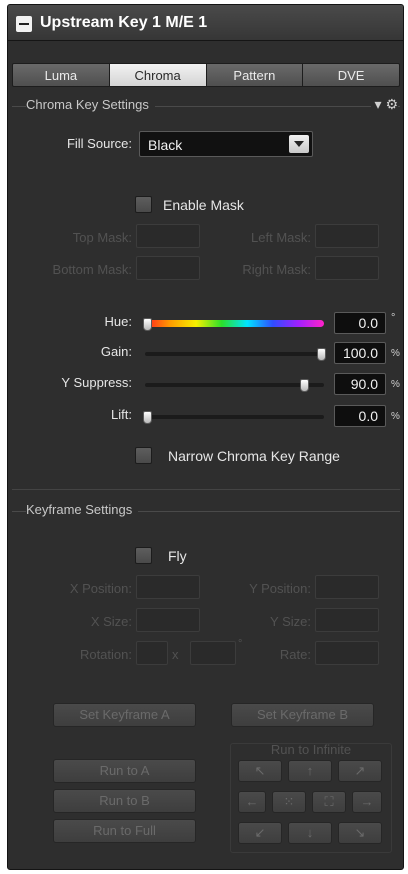 This screenshot has width=408, height=874. What do you see at coordinates (347, 620) in the screenshot?
I see `y-size-input` at bounding box center [347, 620].